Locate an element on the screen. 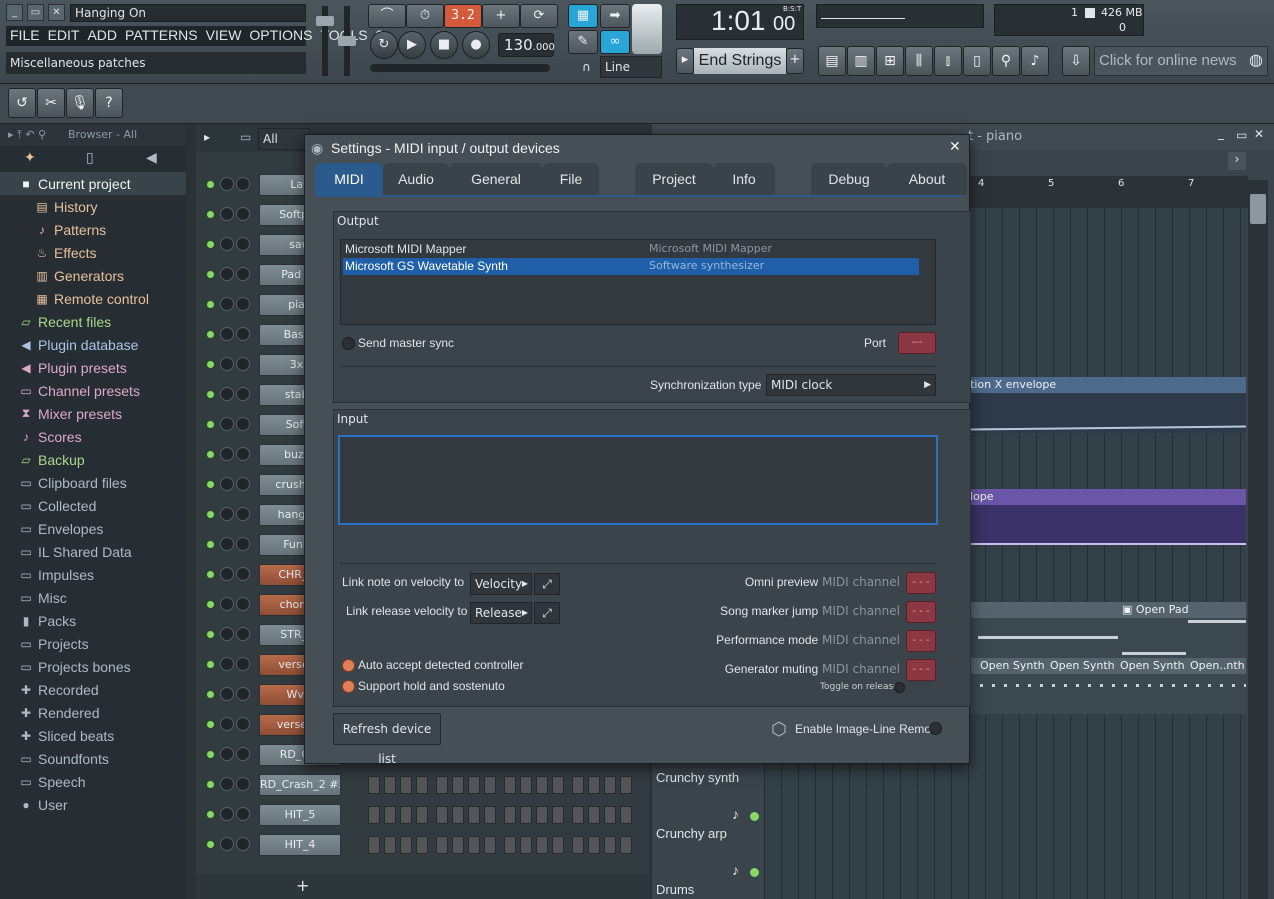 The height and width of the screenshot is (899, 1274). channel-rack-icon: ▥ is located at coordinates (861, 61).